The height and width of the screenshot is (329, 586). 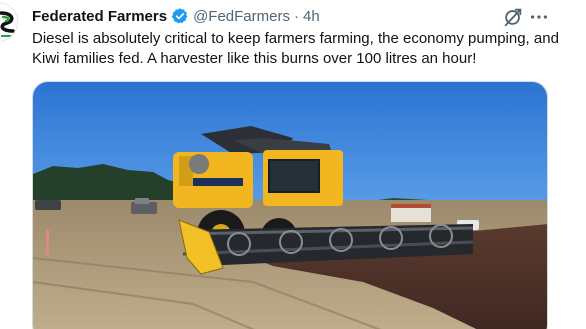 I want to click on tweet-header: Federated Farmers @FedFarmers · 4h, so click(x=176, y=16).